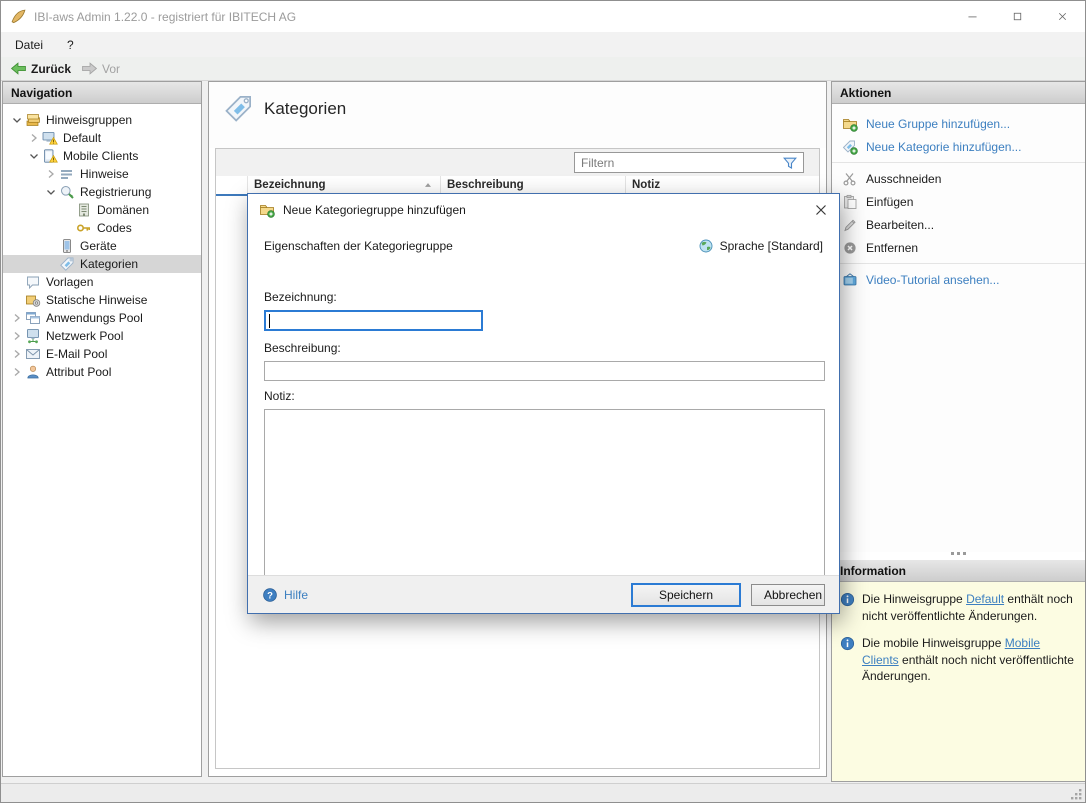 The image size is (1086, 803). Describe the element at coordinates (102, 174) in the screenshot. I see `tree-item-hinweise: Hinweise` at that location.